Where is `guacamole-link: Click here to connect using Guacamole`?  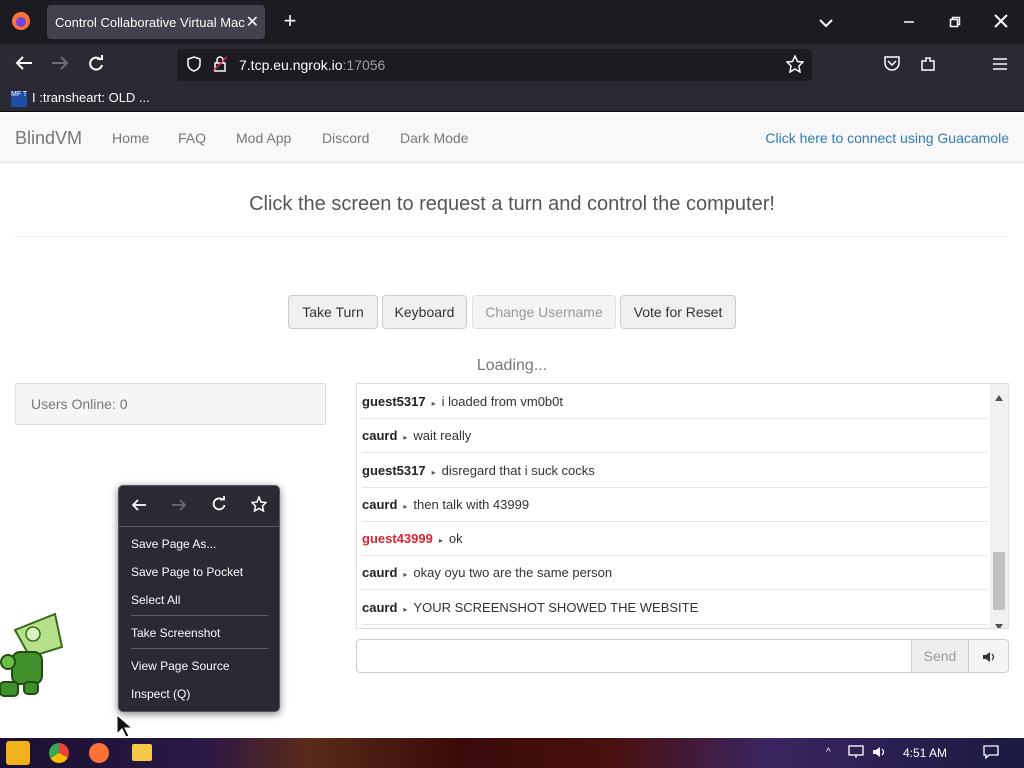
guacamole-link: Click here to connect using Guacamole is located at coordinates (887, 138).